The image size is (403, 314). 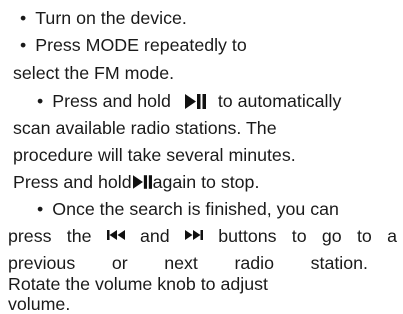 I want to click on step3-text-line1-after: to automatically, so click(x=279, y=101).